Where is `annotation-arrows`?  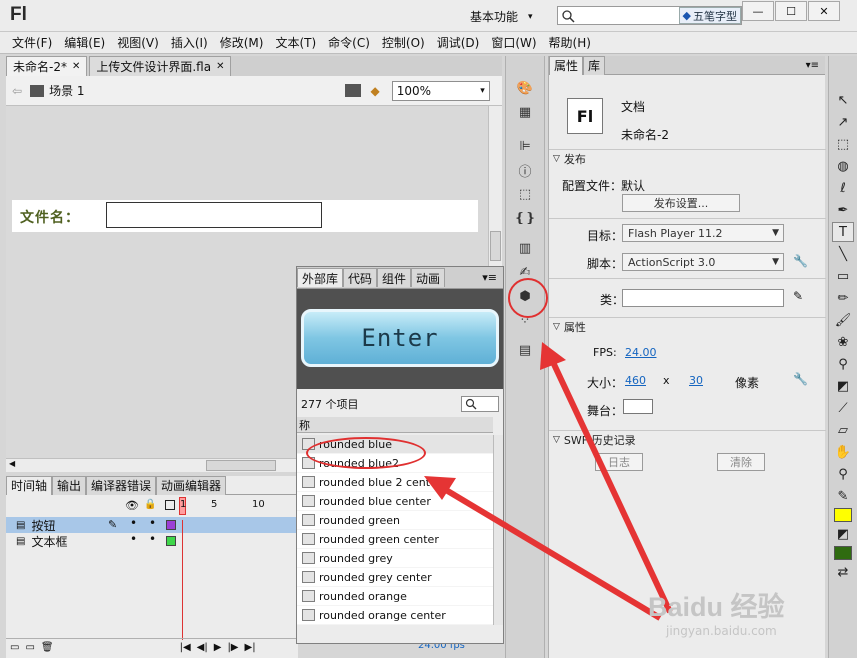 annotation-arrows is located at coordinates (548, 481).